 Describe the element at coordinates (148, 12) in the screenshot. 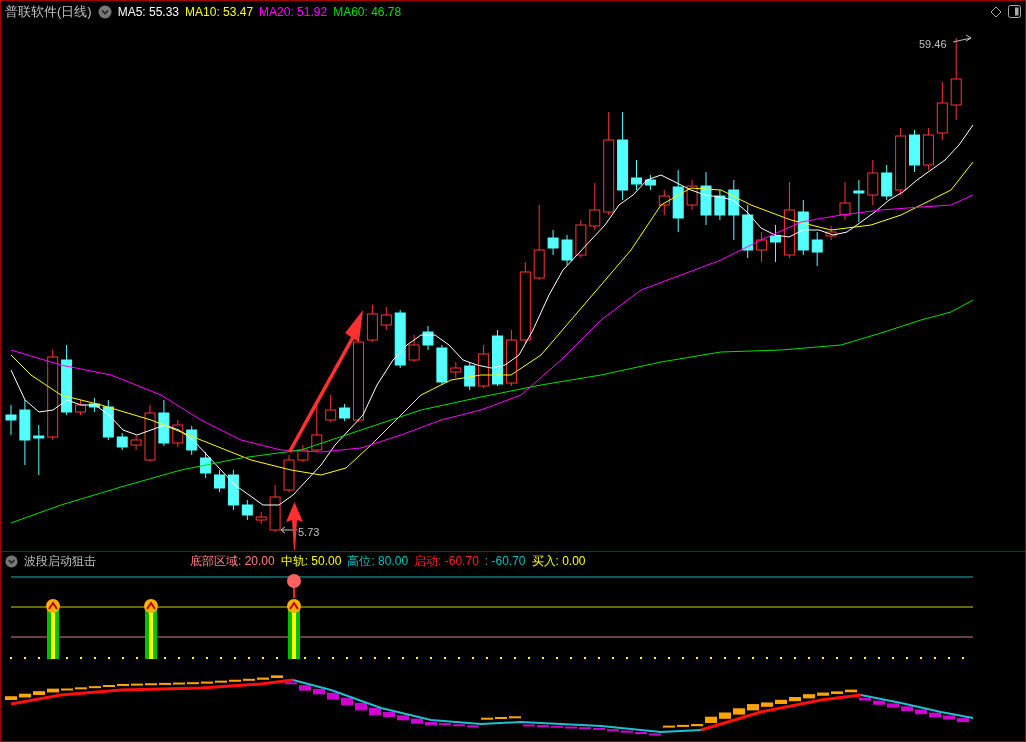

I see `moving-average-label: MA5: 55.33` at that location.